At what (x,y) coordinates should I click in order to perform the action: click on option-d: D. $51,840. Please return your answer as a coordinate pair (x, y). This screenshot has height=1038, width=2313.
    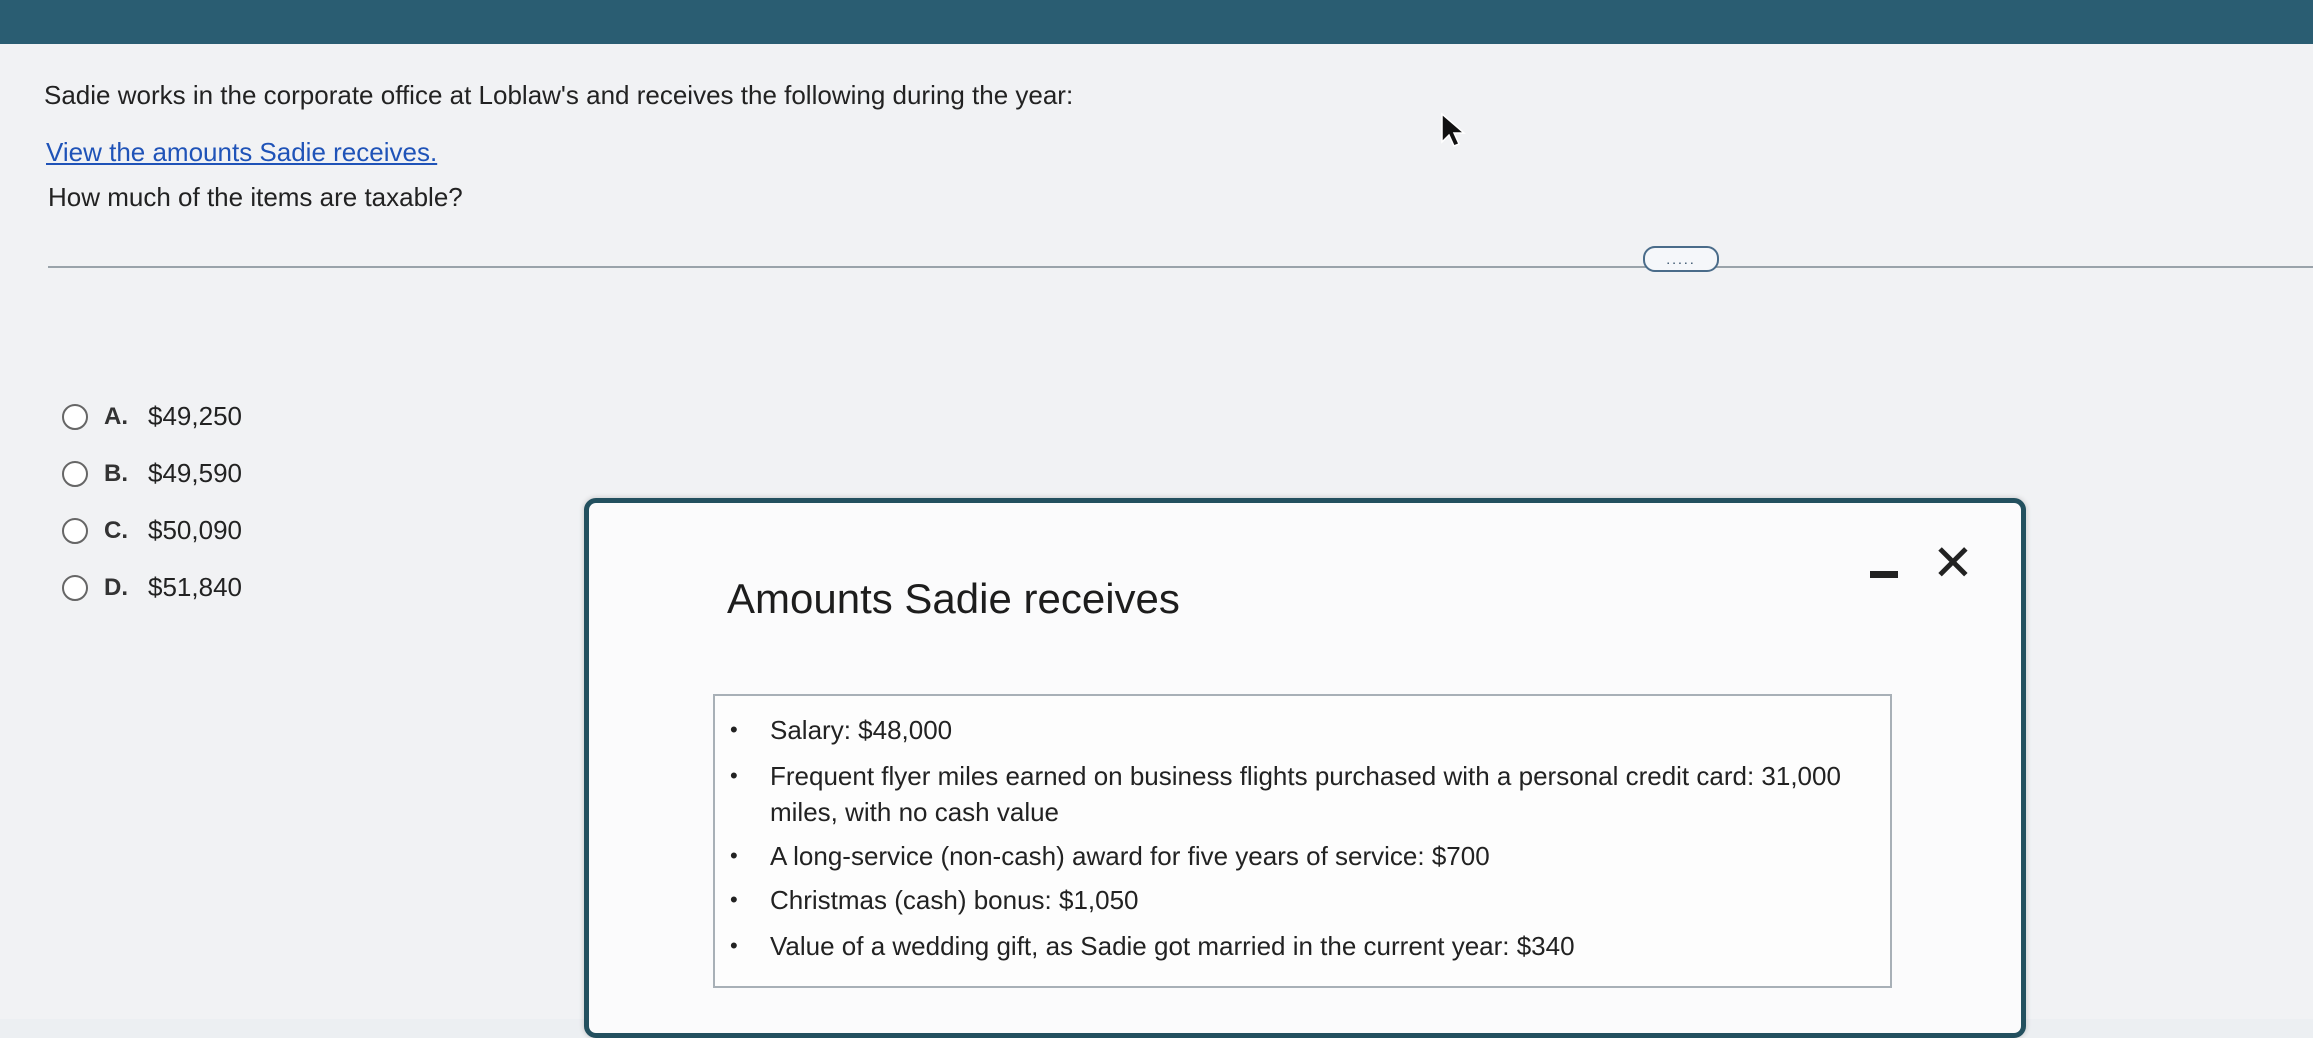
    Looking at the image, I should click on (152, 587).